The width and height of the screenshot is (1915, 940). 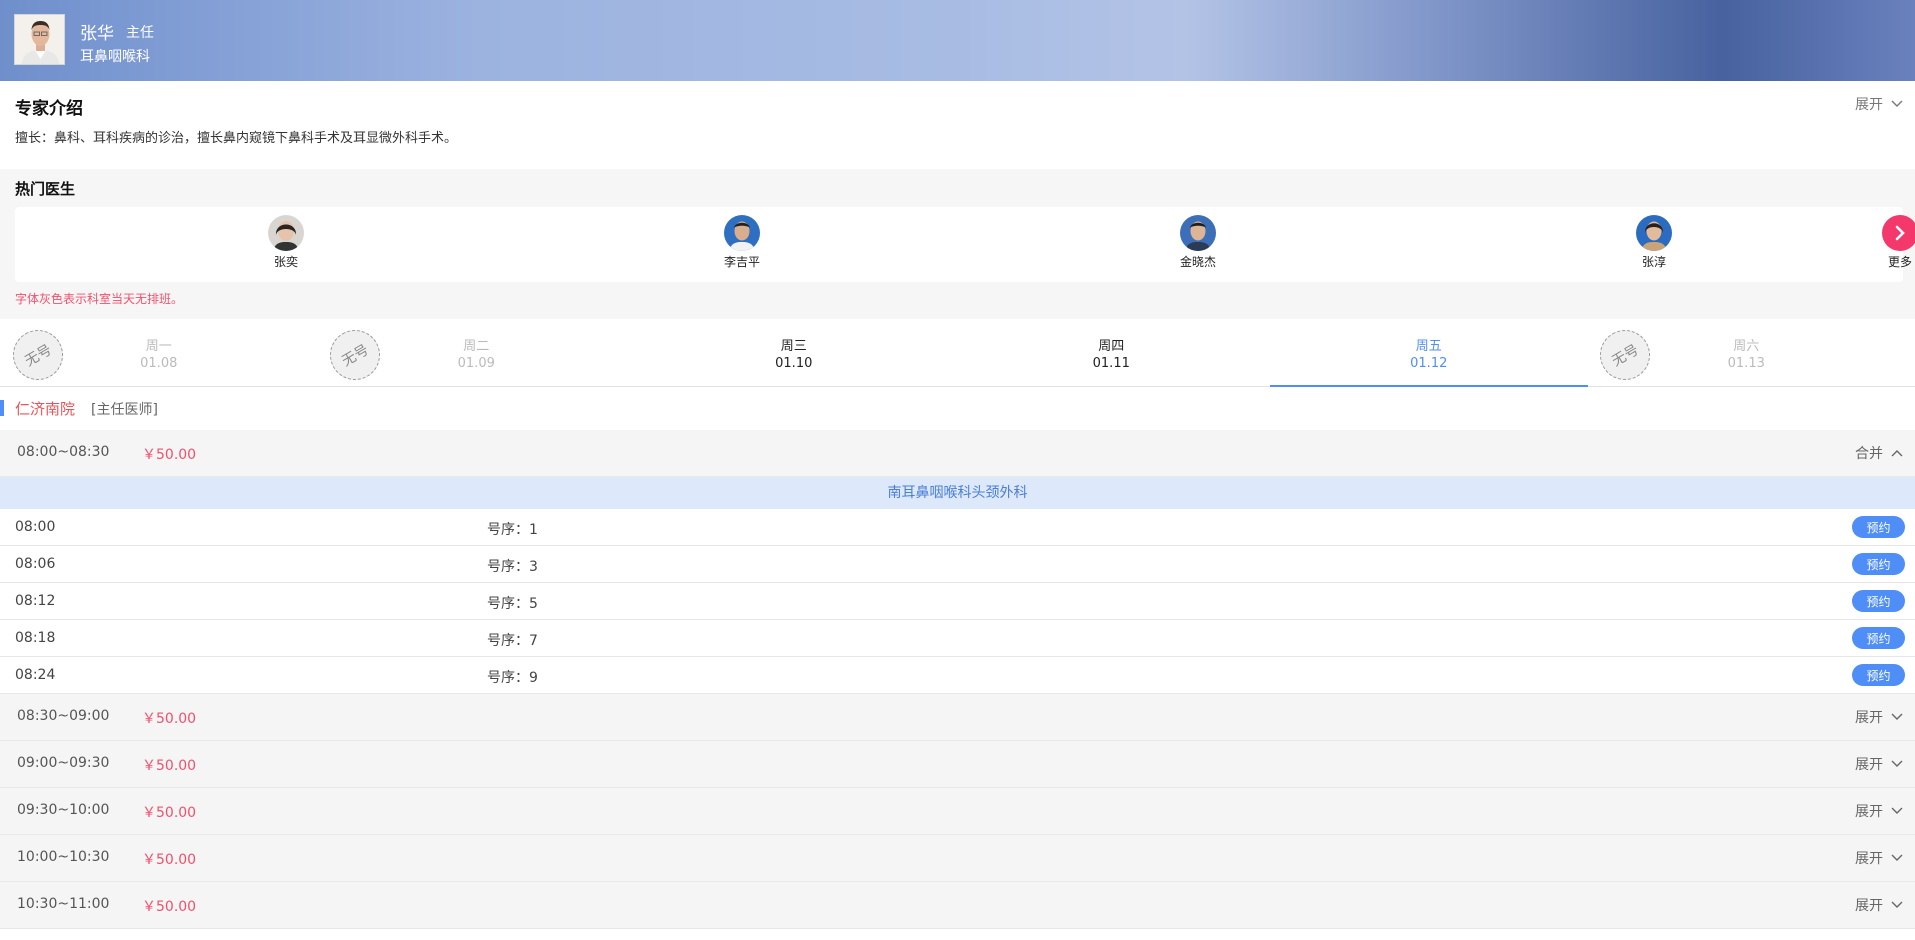 What do you see at coordinates (63, 763) in the screenshot?
I see `slot-time: 09:00~09:30` at bounding box center [63, 763].